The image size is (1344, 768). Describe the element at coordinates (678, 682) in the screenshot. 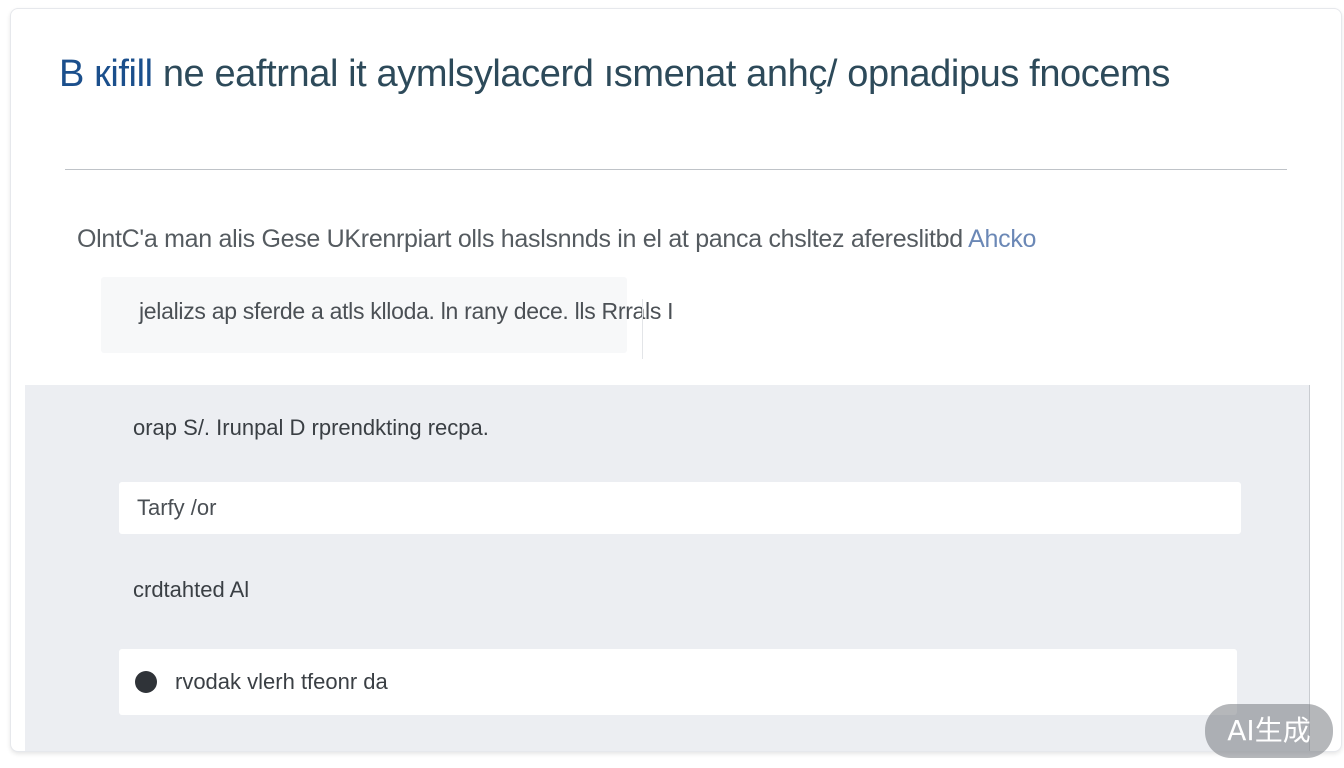

I see `radio-option: rvodak vlerh tfeonr da` at that location.